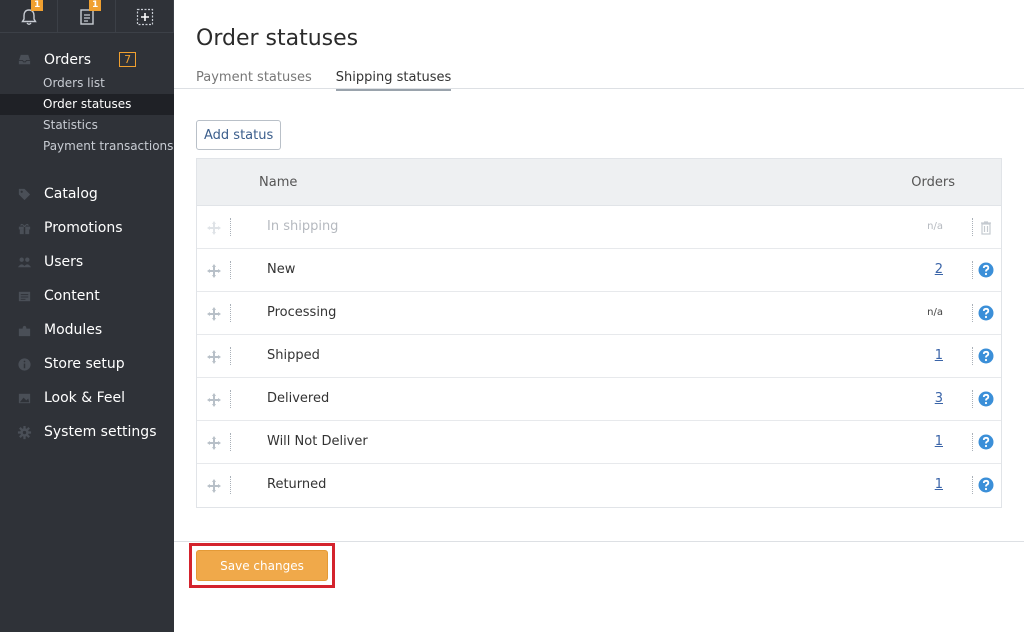 This screenshot has width=1024, height=632. What do you see at coordinates (24, 432) in the screenshot?
I see `gear-icon` at bounding box center [24, 432].